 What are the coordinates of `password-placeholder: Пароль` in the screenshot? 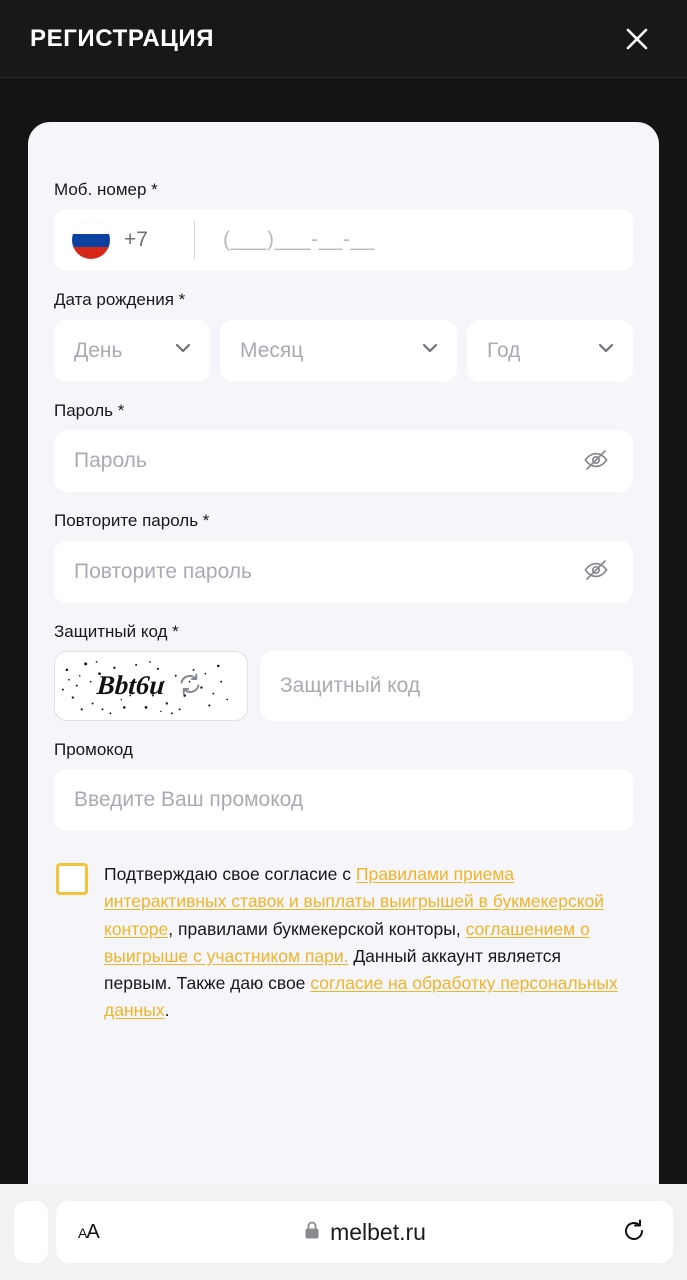 It's located at (110, 461).